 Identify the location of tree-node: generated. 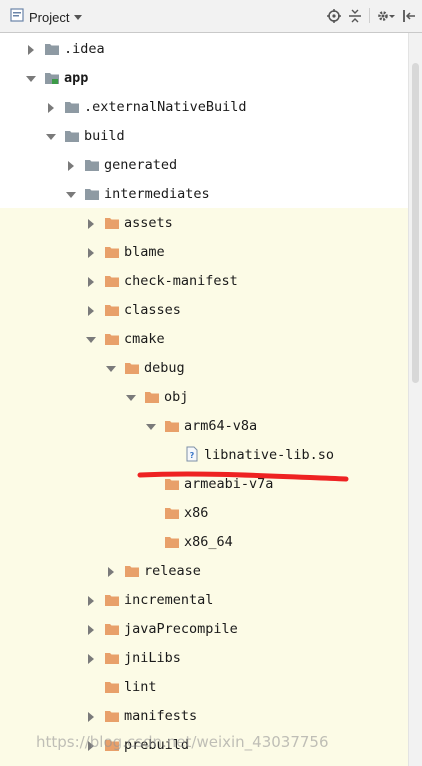
(204, 165).